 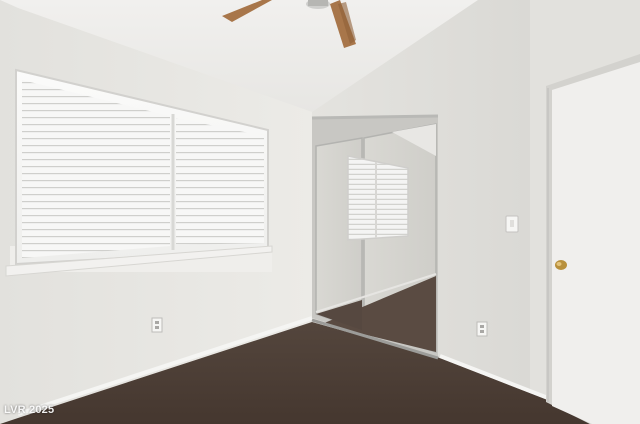 What do you see at coordinates (29, 410) in the screenshot?
I see `watermark-label: LVR 2025` at bounding box center [29, 410].